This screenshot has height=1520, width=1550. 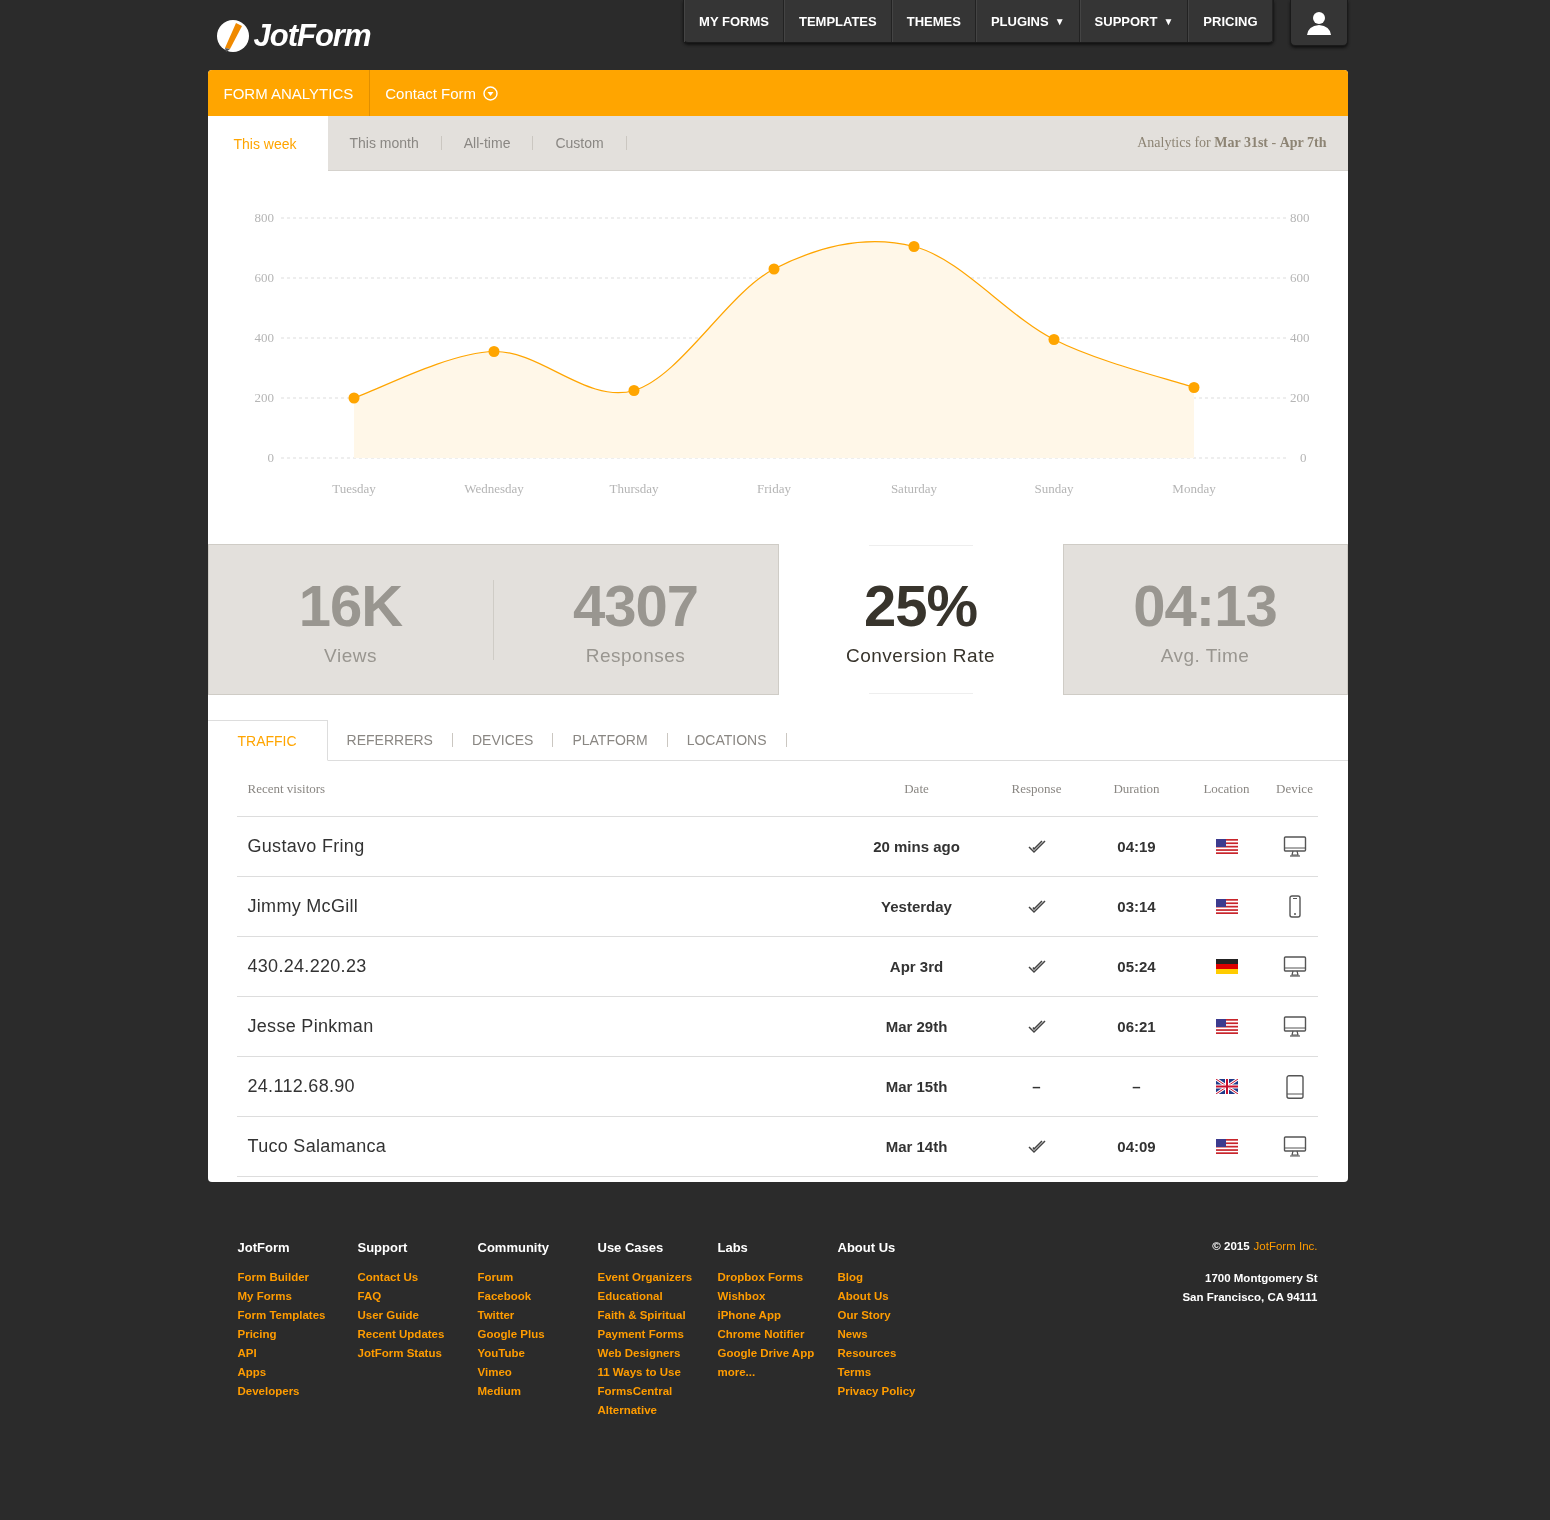 I want to click on nav-link: TEMPLATES, so click(x=837, y=21).